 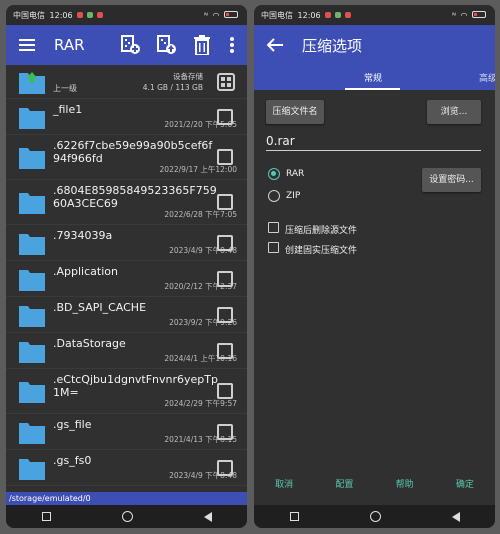 What do you see at coordinates (295, 112) in the screenshot?
I see `archive-name-button: 压缩文件名` at bounding box center [295, 112].